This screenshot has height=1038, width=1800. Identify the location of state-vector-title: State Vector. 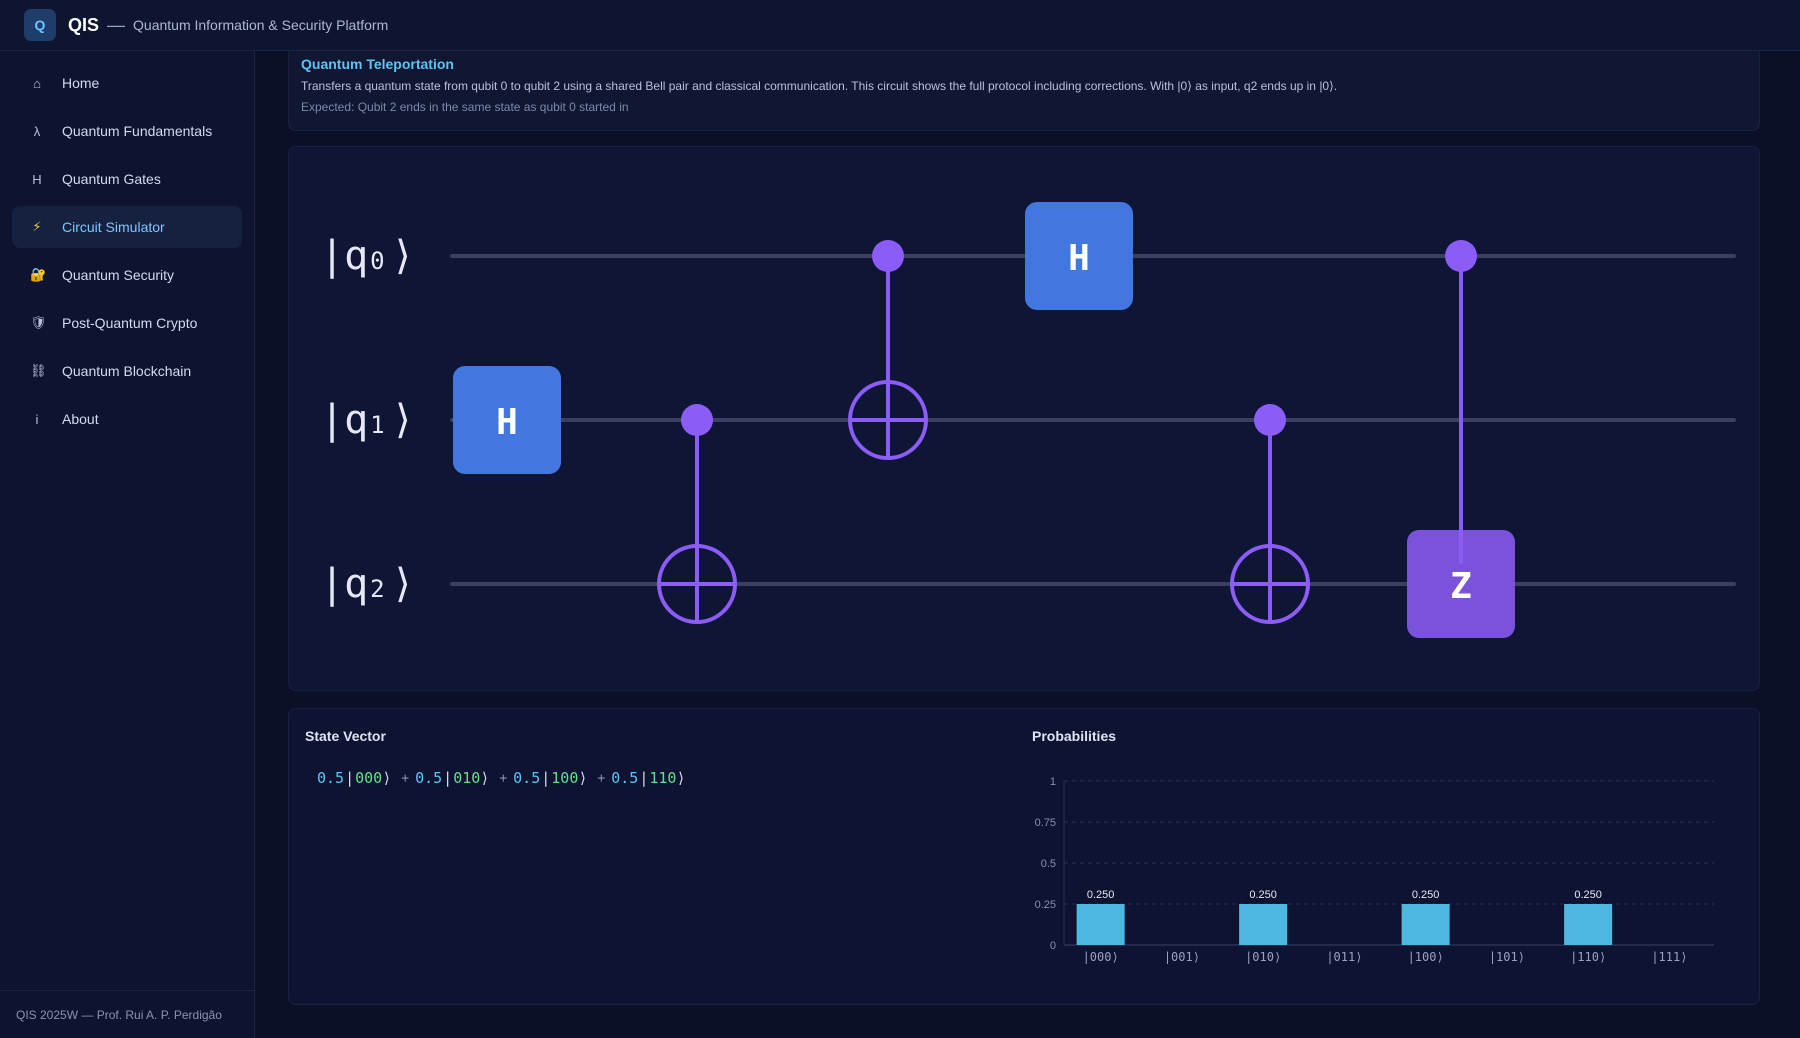
(345, 736).